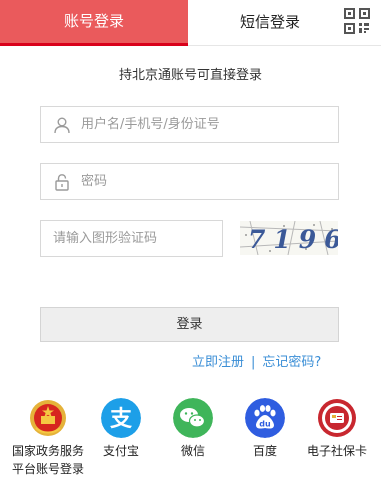 The height and width of the screenshot is (488, 381). What do you see at coordinates (135, 238) in the screenshot?
I see `captcha-input` at bounding box center [135, 238].